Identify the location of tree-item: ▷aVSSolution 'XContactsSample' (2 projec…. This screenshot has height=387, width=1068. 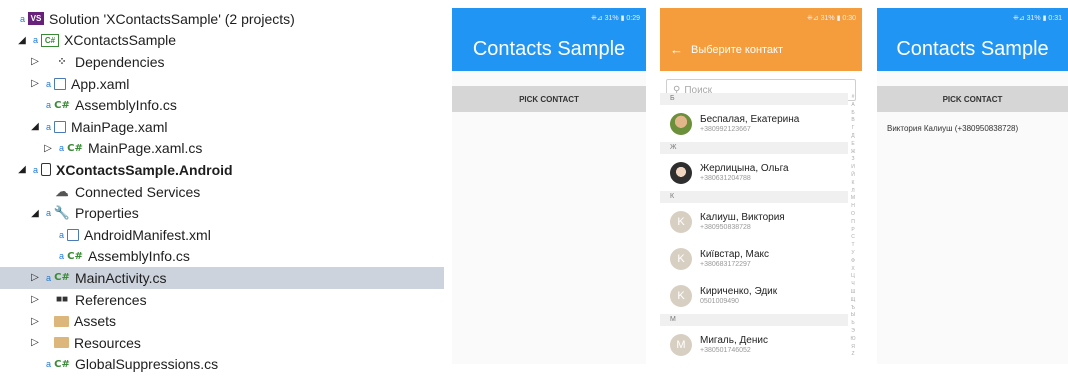
(222, 19).